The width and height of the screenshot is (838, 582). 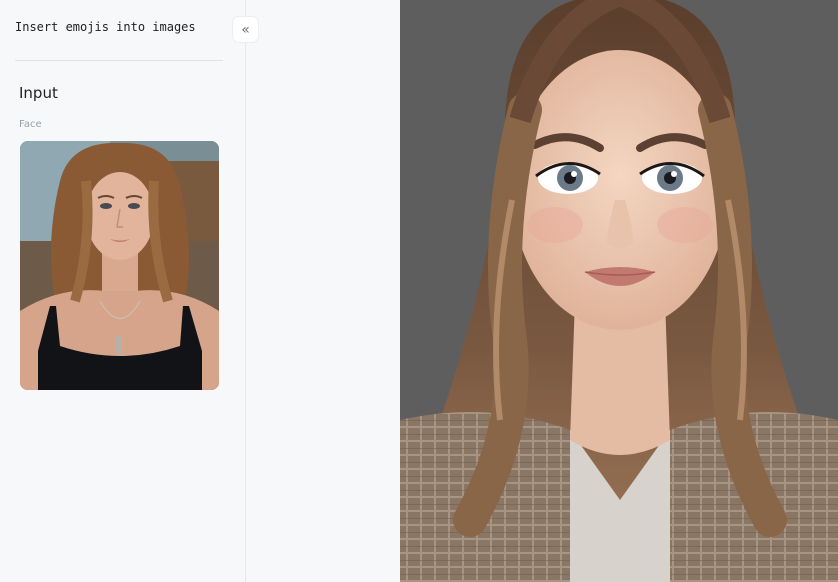 I want to click on face-photo, so click(x=119, y=265).